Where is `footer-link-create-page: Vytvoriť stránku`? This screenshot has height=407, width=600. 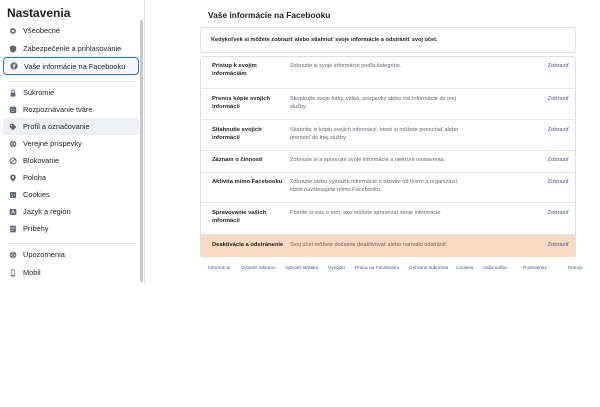 footer-link-create-page: Vytvoriť stránku is located at coordinates (301, 268).